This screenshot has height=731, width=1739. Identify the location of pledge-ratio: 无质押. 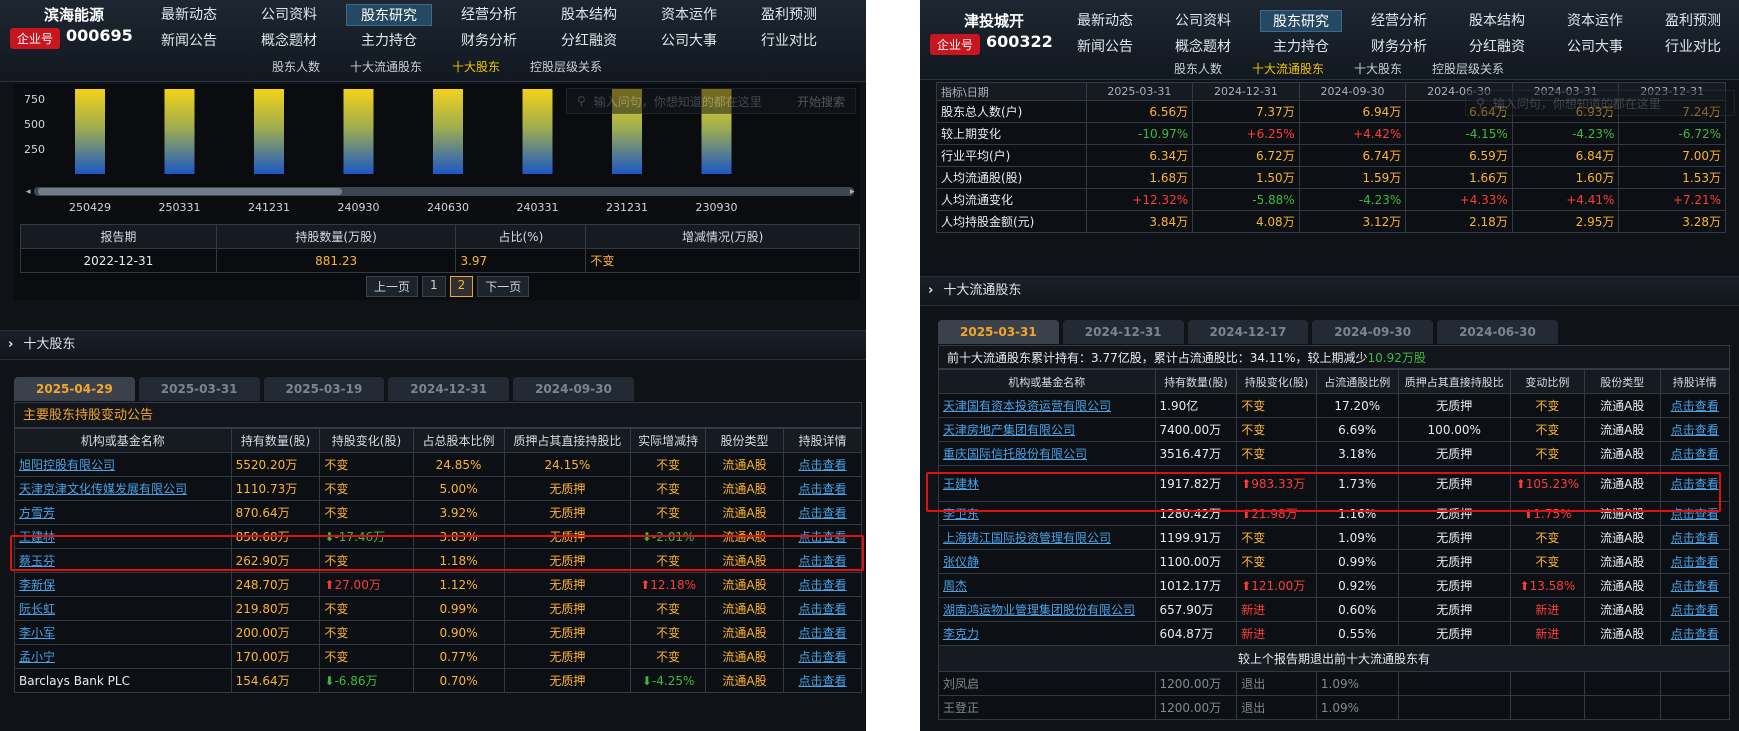
(567, 632).